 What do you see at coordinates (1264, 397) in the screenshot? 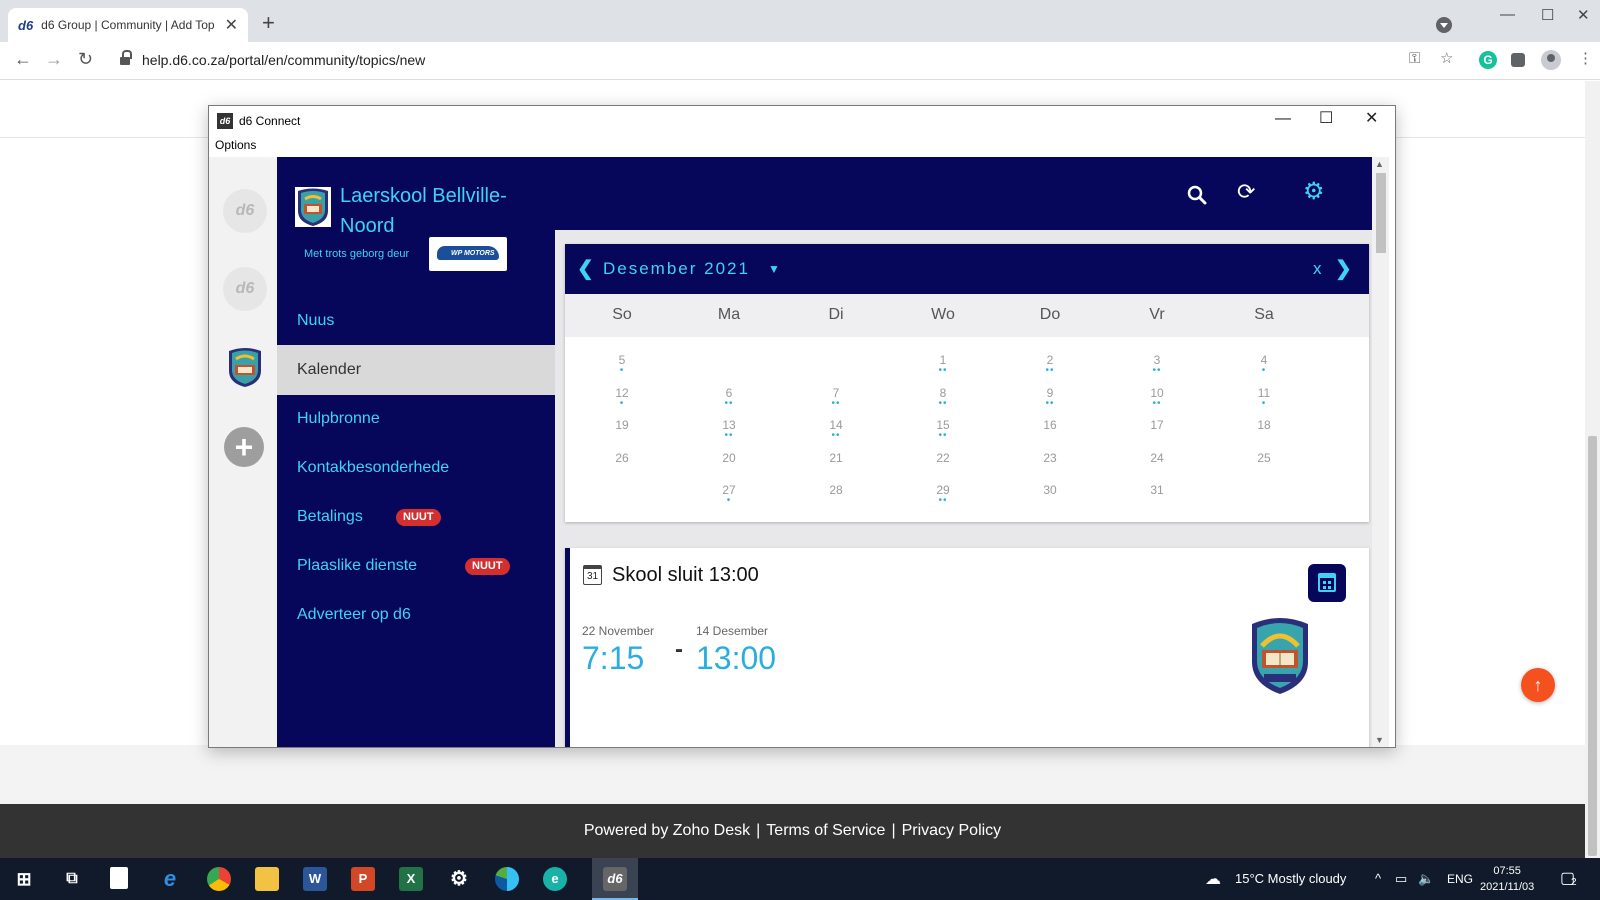
I see `calendar-day: 11 •` at bounding box center [1264, 397].